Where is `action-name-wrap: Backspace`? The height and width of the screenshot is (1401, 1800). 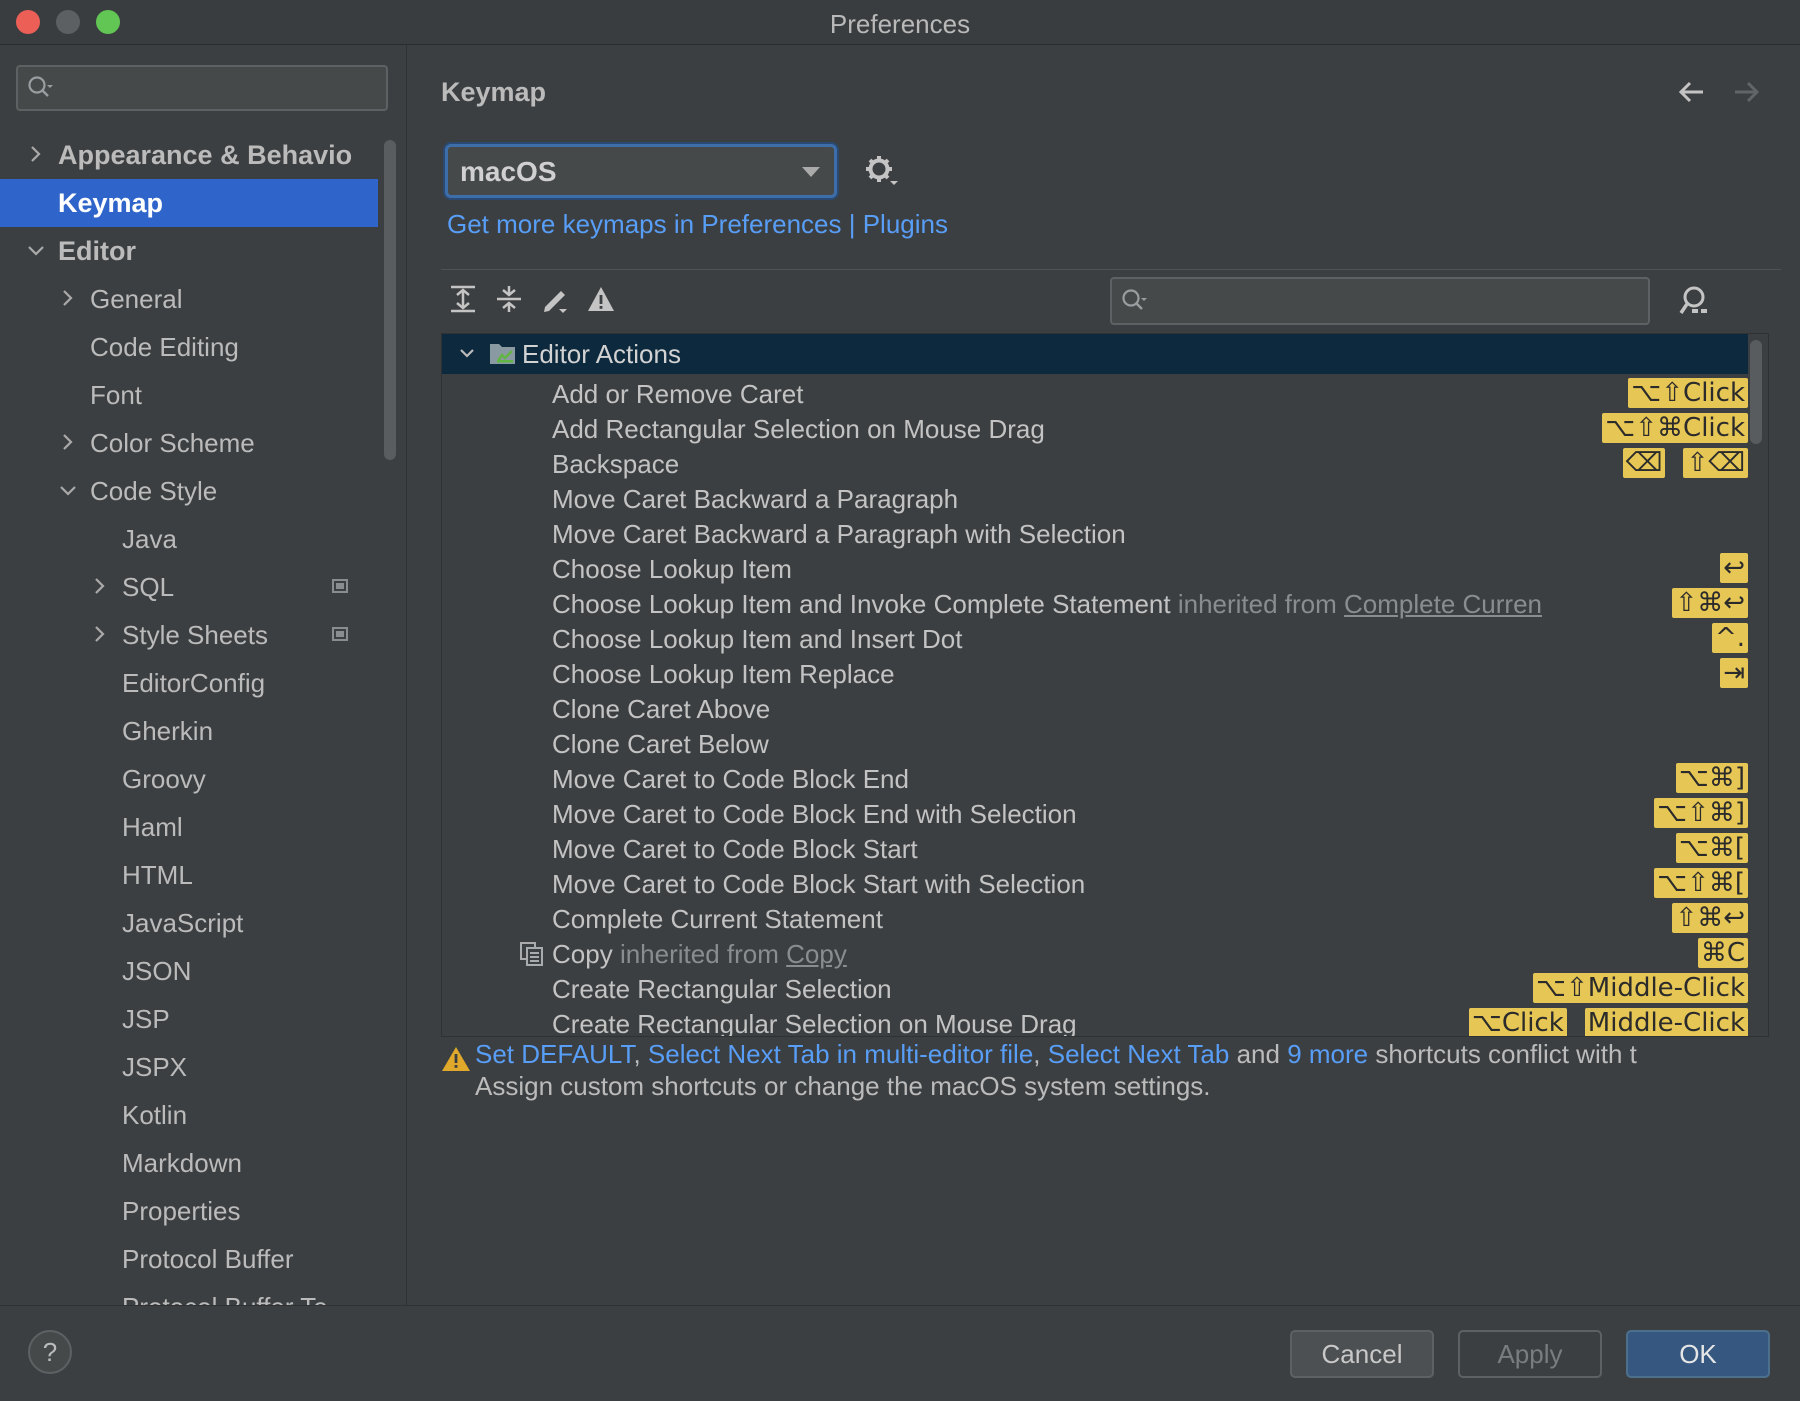 action-name-wrap: Backspace is located at coordinates (615, 464).